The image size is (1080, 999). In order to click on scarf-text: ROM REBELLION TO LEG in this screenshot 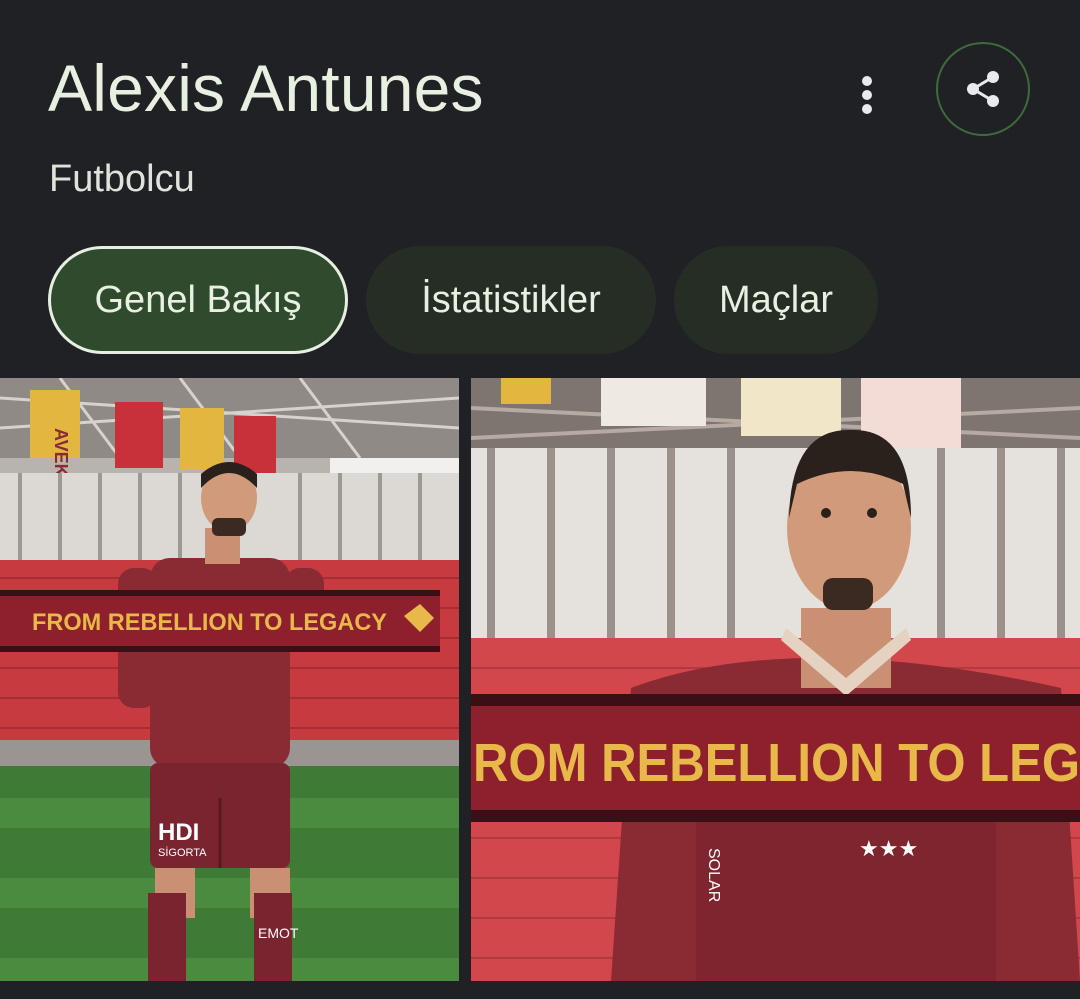, I will do `click(776, 763)`.